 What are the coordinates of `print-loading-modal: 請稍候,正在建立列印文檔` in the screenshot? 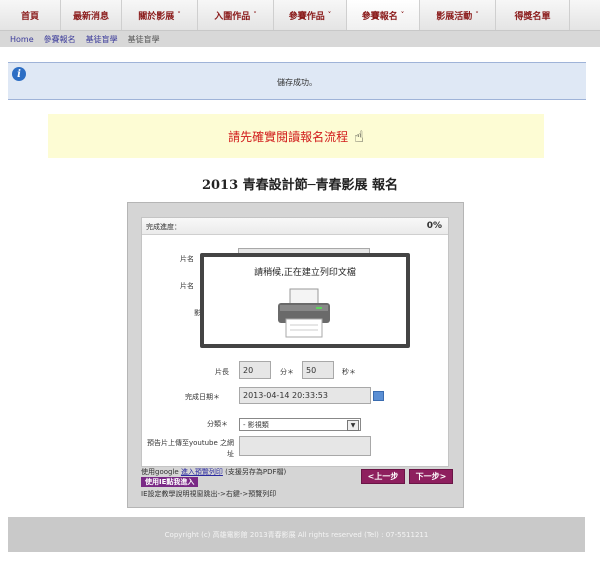 It's located at (305, 300).